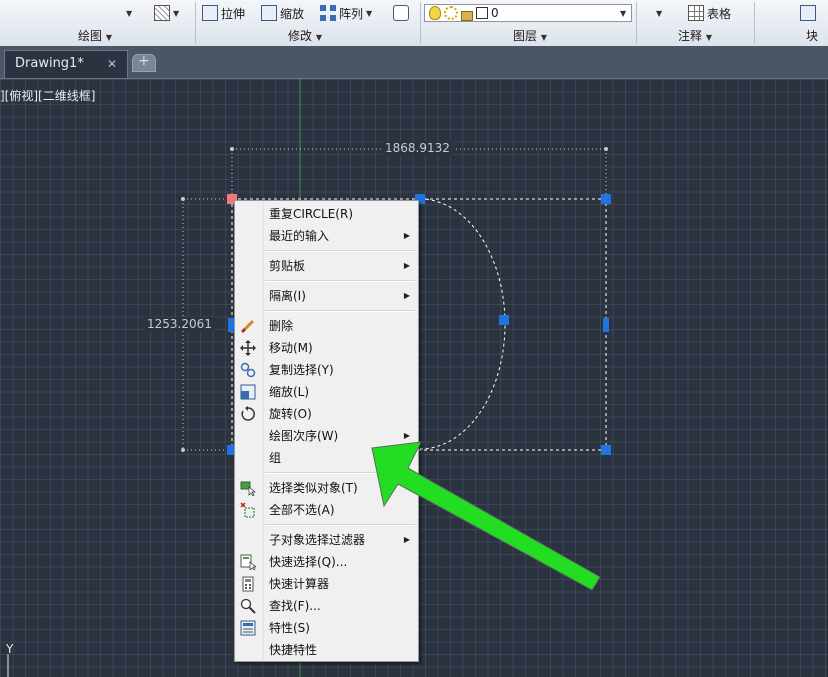  What do you see at coordinates (248, 584) in the screenshot?
I see `calculator-icon` at bounding box center [248, 584].